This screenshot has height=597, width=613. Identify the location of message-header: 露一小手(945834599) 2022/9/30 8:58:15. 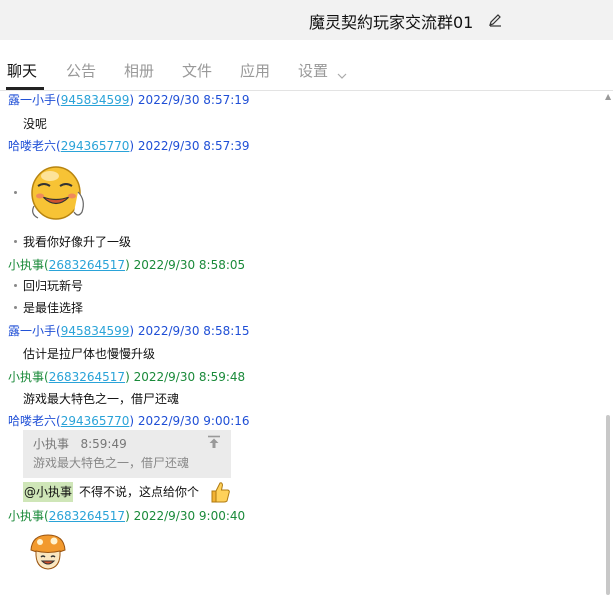
(129, 331).